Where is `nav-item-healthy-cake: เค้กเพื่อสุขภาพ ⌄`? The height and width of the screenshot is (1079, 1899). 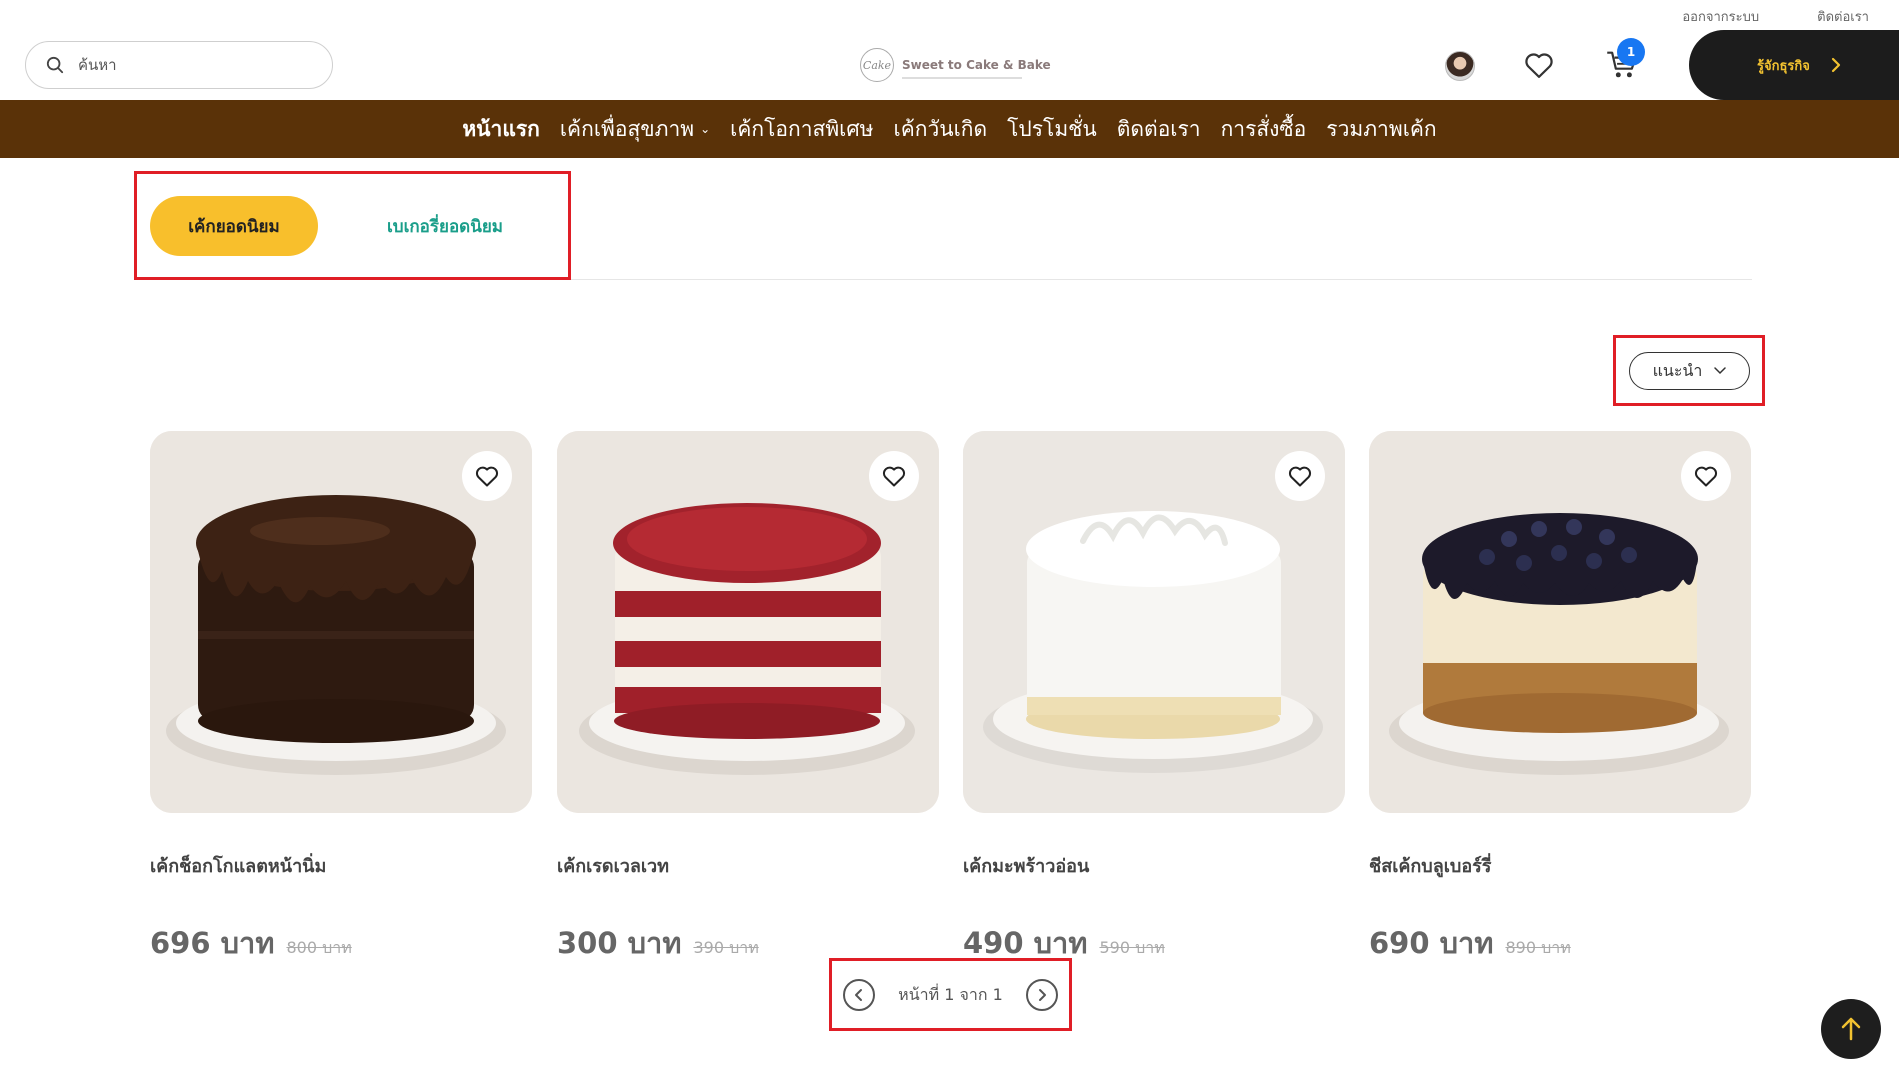 nav-item-healthy-cake: เค้กเพื่อสุขภาพ ⌄ is located at coordinates (635, 129).